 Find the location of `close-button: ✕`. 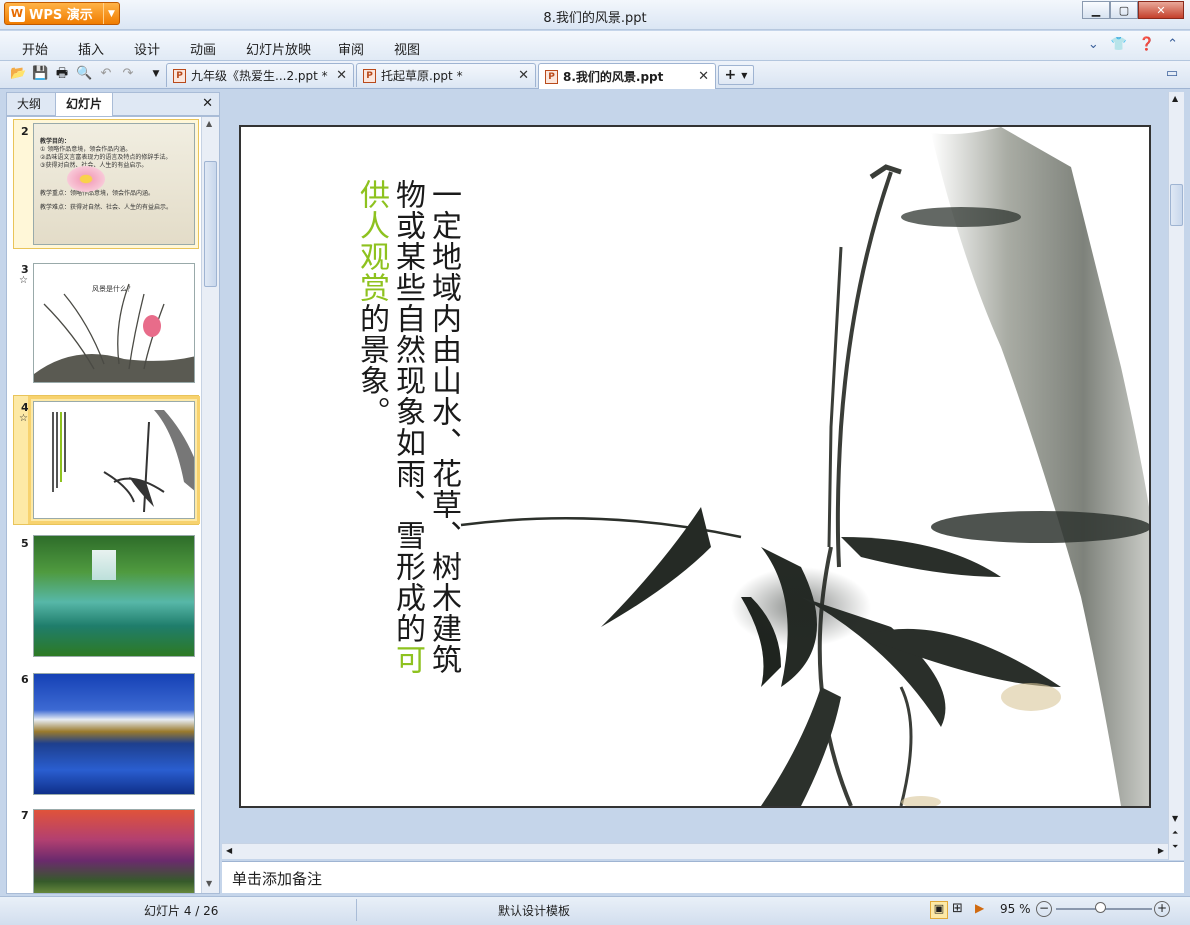

close-button: ✕ is located at coordinates (1161, 10).